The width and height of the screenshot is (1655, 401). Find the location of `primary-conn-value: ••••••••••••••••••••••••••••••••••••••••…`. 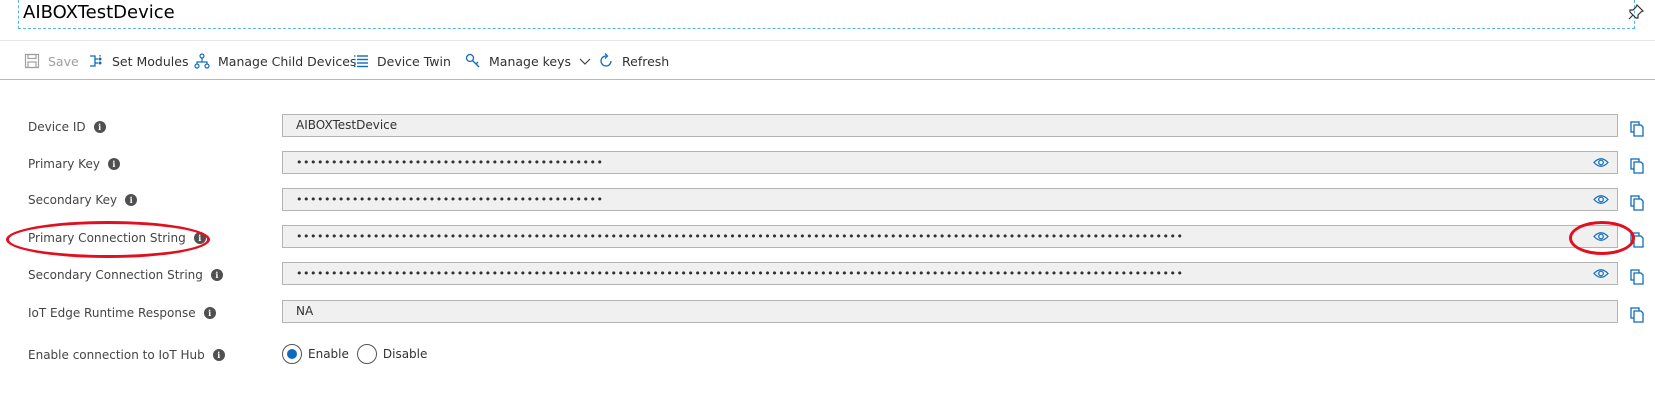

primary-conn-value: ••••••••••••••••••••••••••••••••••••••••… is located at coordinates (740, 236).